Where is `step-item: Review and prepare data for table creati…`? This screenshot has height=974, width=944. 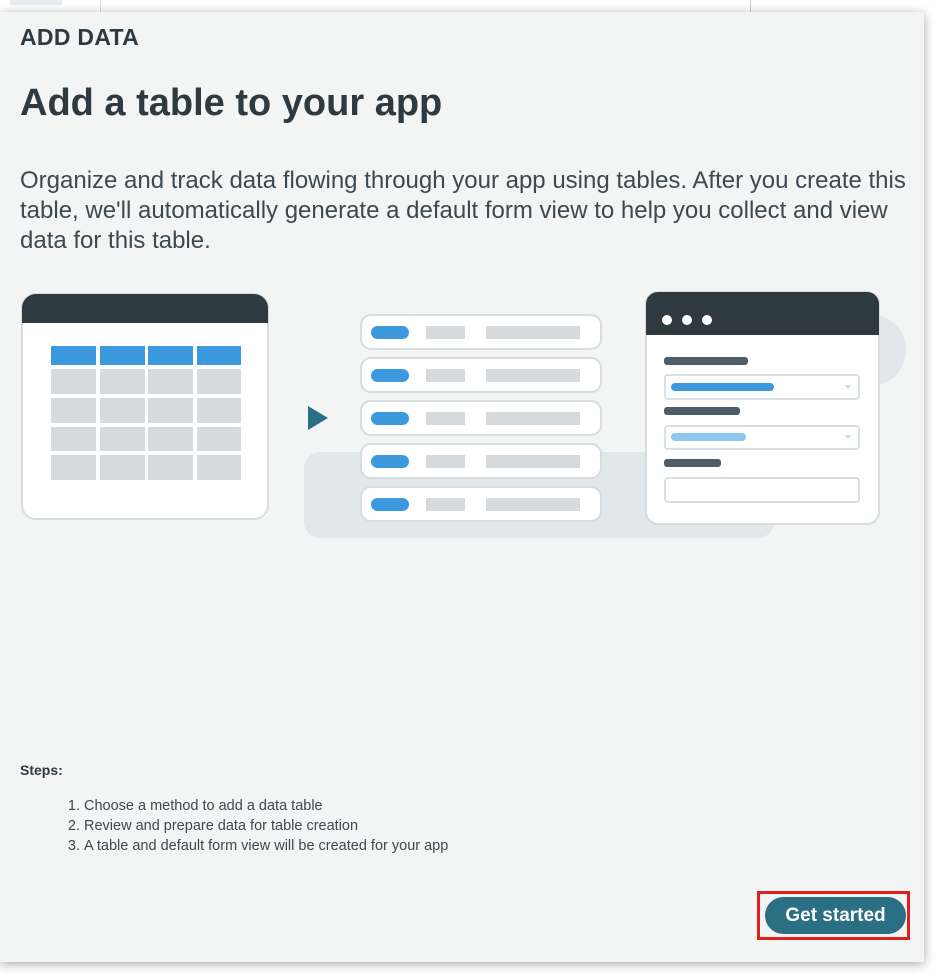
step-item: Review and prepare data for table creati… is located at coordinates (266, 826).